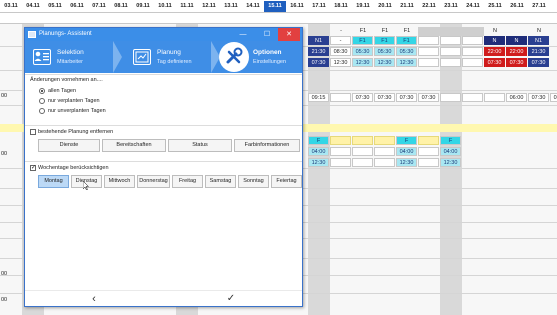 This screenshot has height=315, width=557. What do you see at coordinates (473, 6) in the screenshot?
I see `date-header: 24.11` at bounding box center [473, 6].